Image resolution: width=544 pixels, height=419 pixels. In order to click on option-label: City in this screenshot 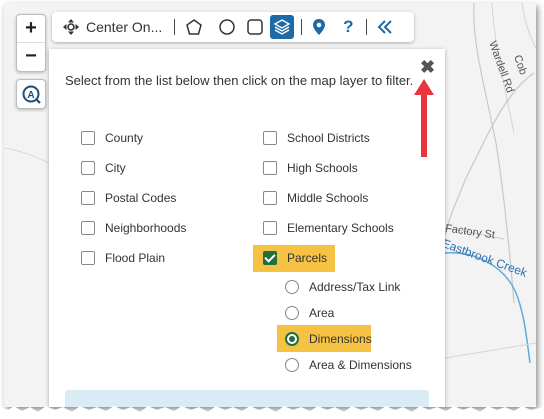, I will do `click(115, 168)`.